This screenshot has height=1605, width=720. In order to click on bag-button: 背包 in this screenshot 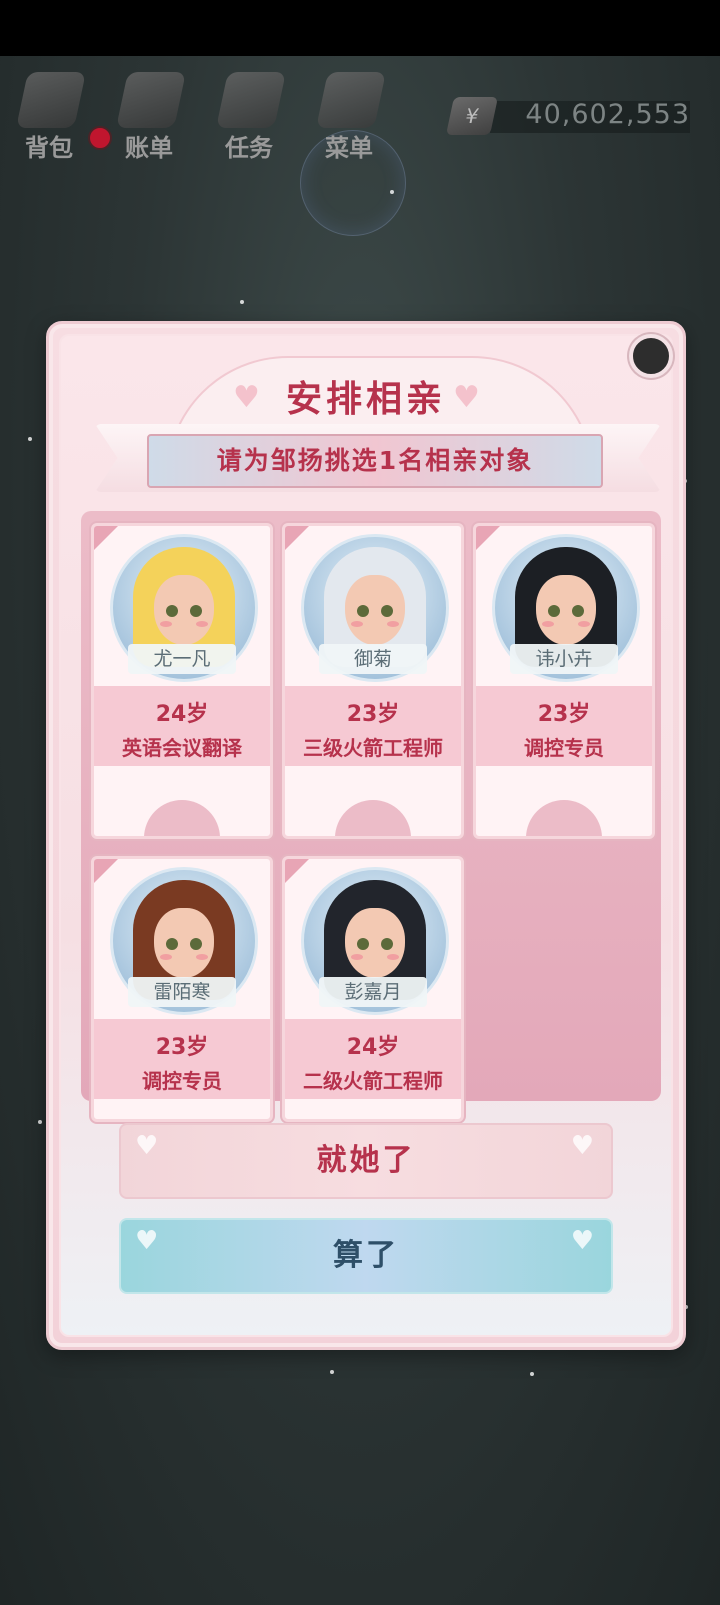, I will do `click(49, 116)`.